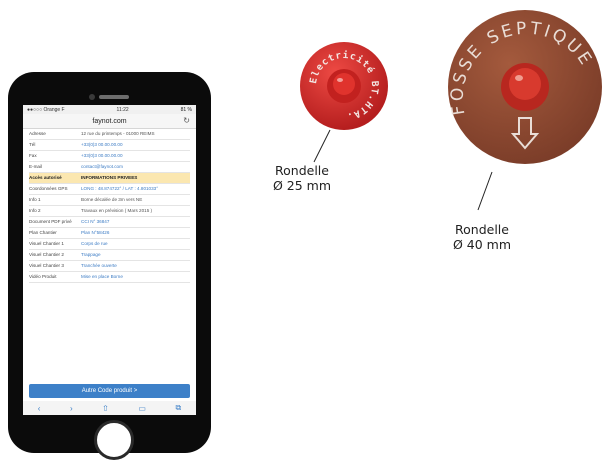  Describe the element at coordinates (37, 133) in the screenshot. I see `row-label: Adresse` at that location.